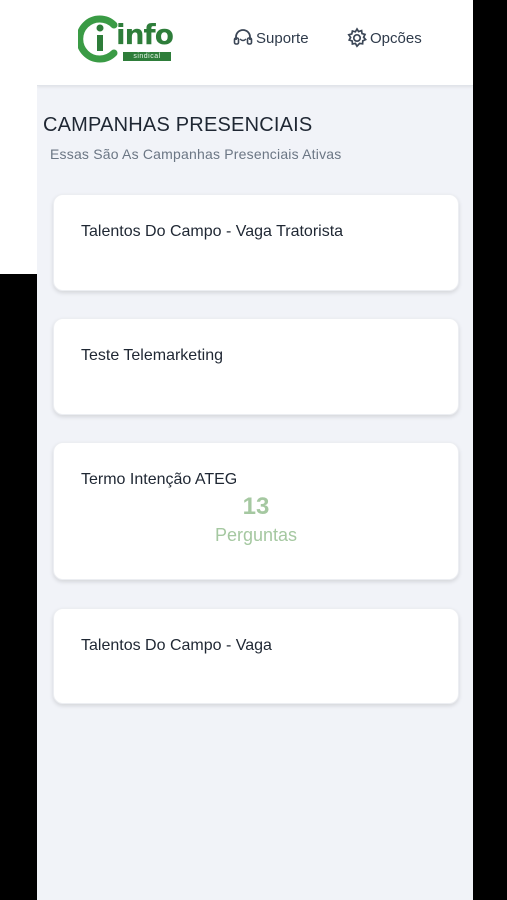  I want to click on campaign-title: Termo Intenção ATEG, so click(159, 479).